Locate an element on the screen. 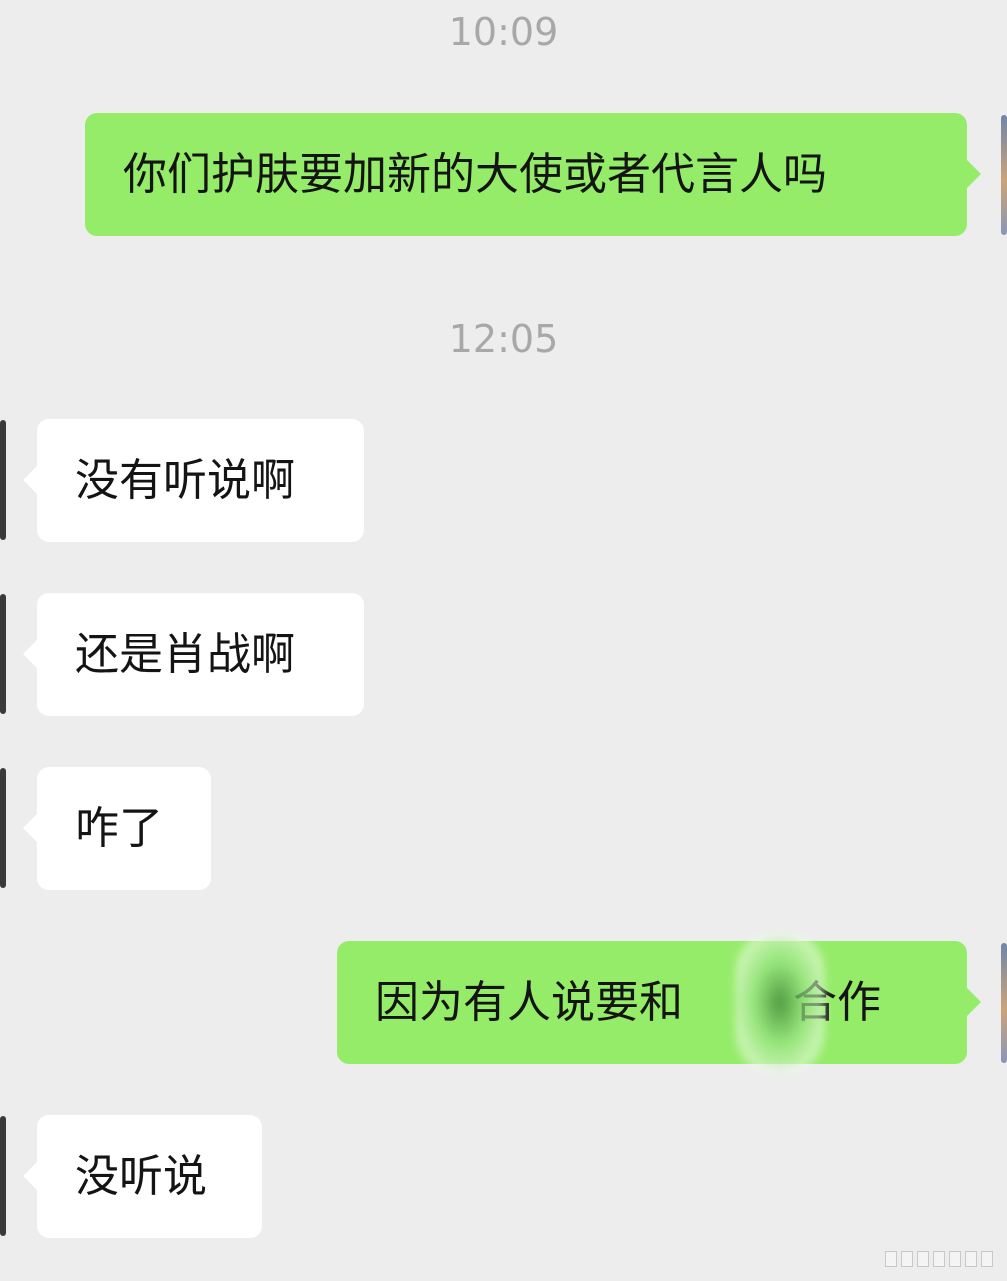 This screenshot has width=1007, height=1281. message-bubble-incoming: 没听说 is located at coordinates (142, 1176).